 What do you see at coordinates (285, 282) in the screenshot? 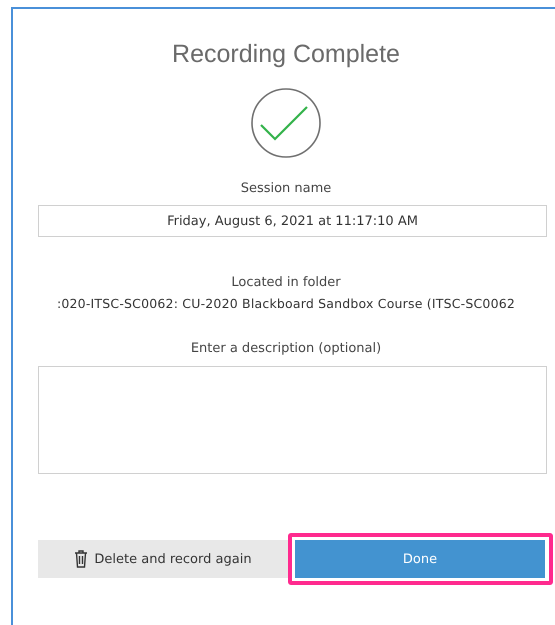
I see `field-label: Located in folder` at bounding box center [285, 282].